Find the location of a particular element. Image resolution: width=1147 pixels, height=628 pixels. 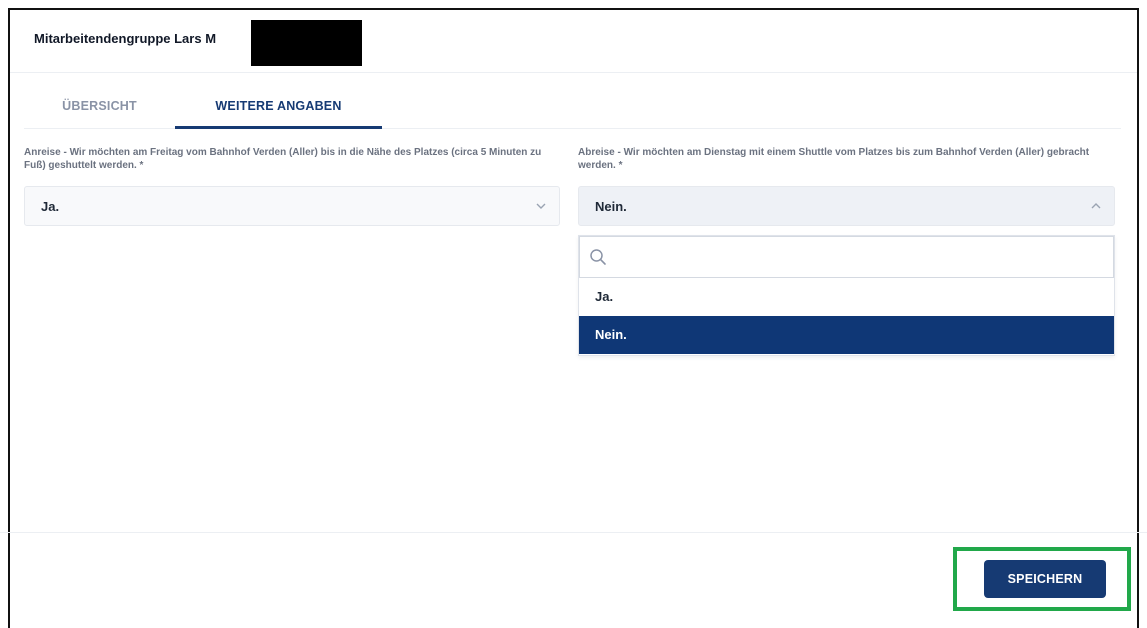

page-title: Mitarbeitendengruppe Lars M is located at coordinates (125, 38).